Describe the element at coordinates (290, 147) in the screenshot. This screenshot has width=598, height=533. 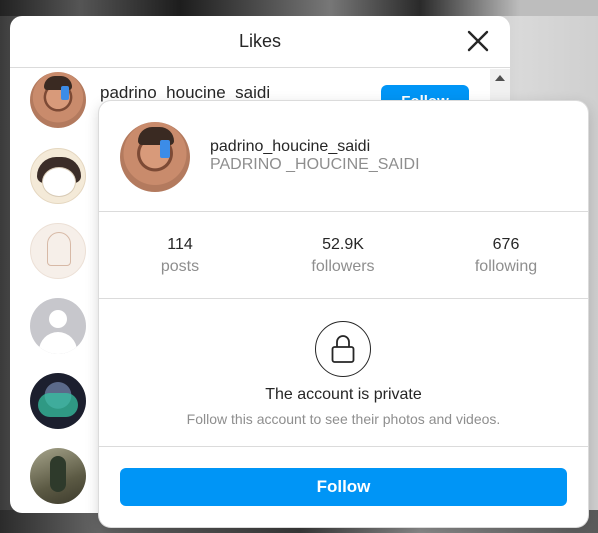
I see `card-username: padrino_houcine_saidi` at that location.